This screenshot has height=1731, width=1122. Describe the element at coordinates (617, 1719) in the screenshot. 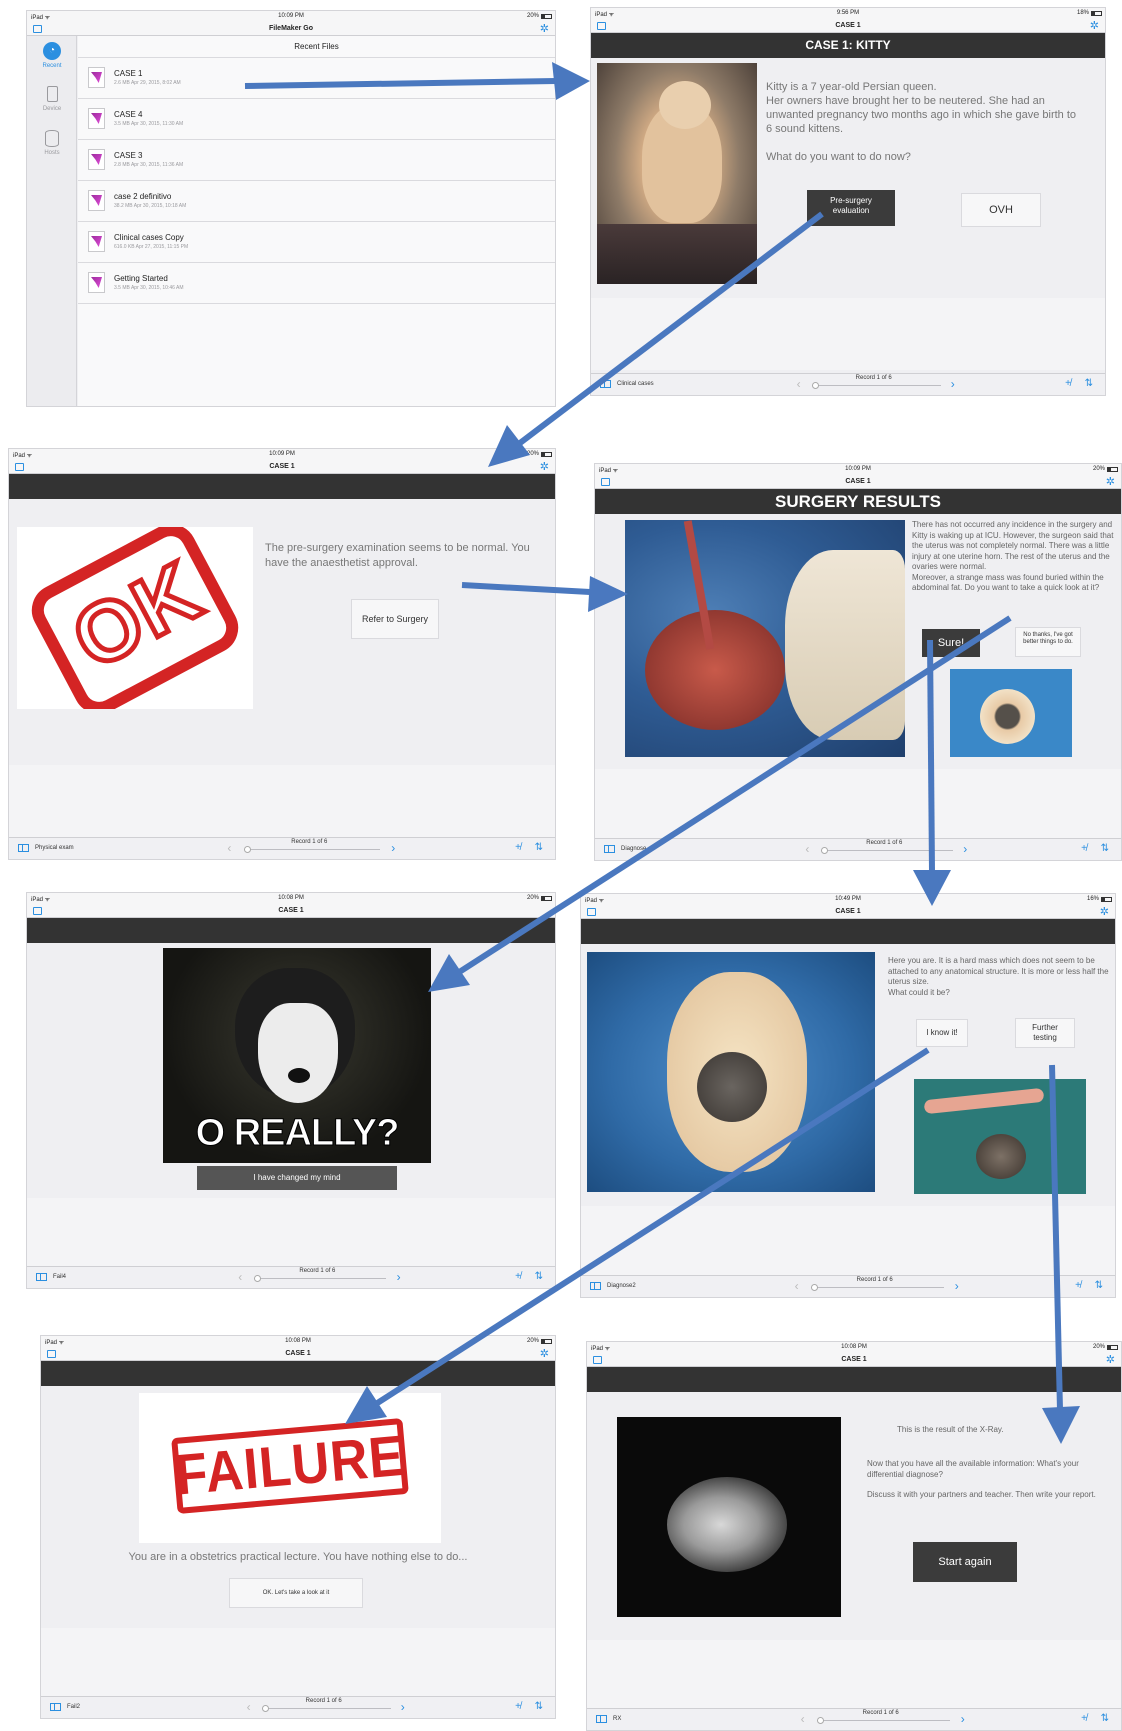

I see `layout-name: RX` at that location.